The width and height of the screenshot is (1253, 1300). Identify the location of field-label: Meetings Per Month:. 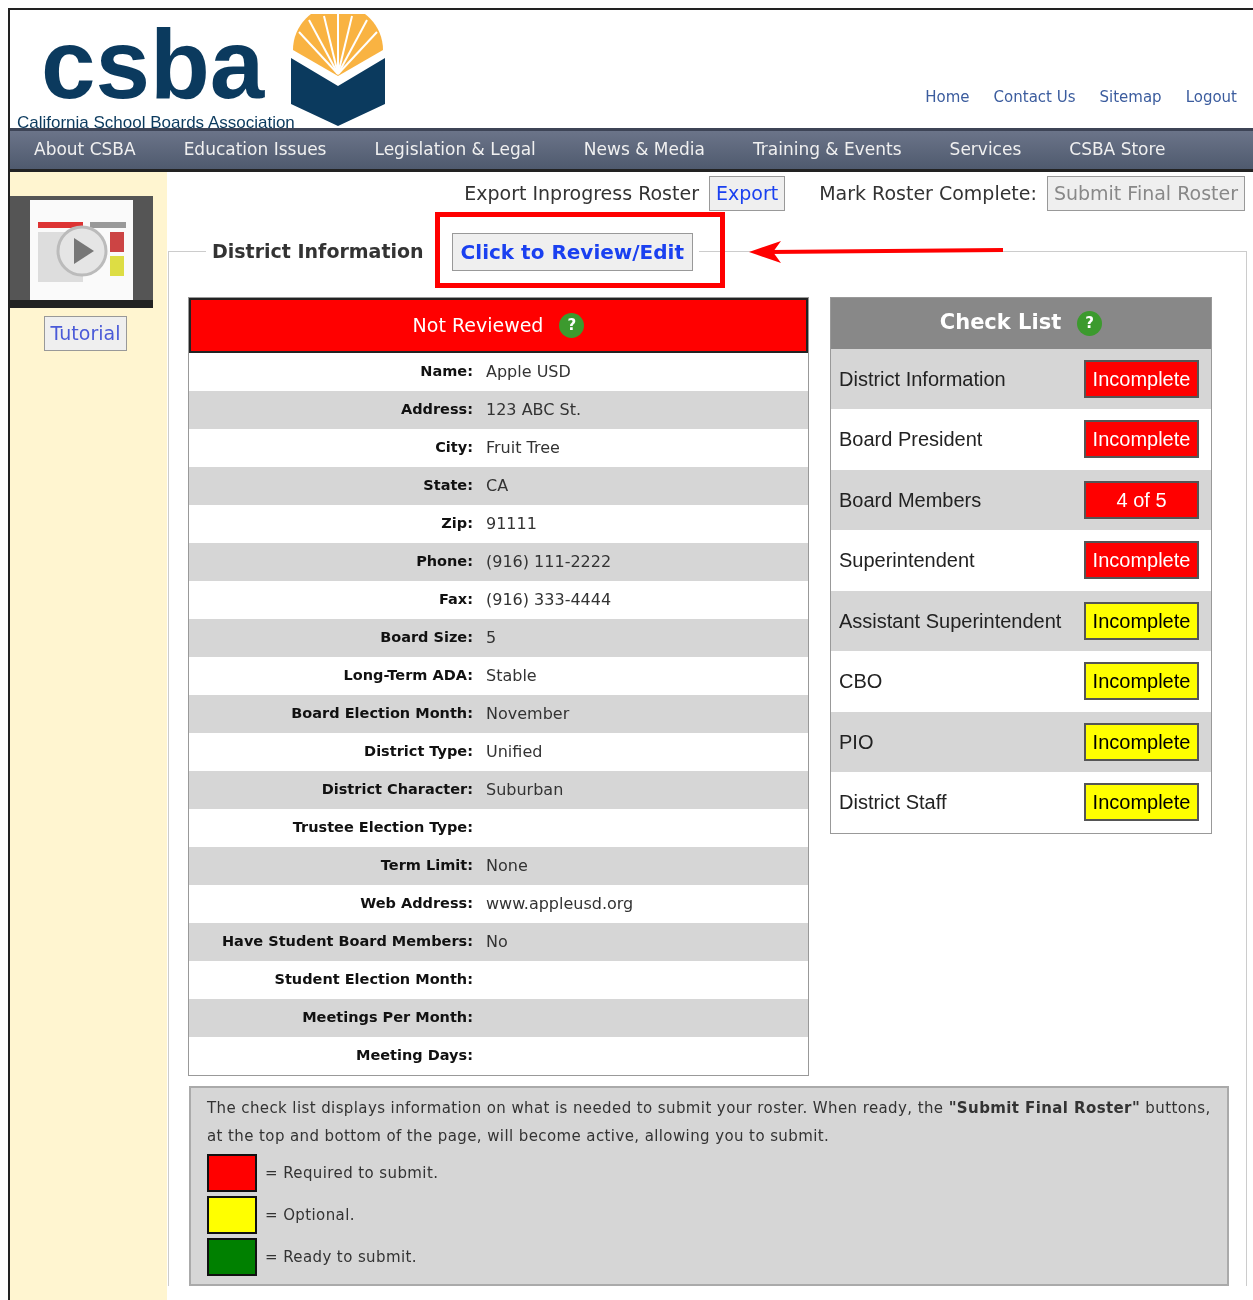
(387, 1017).